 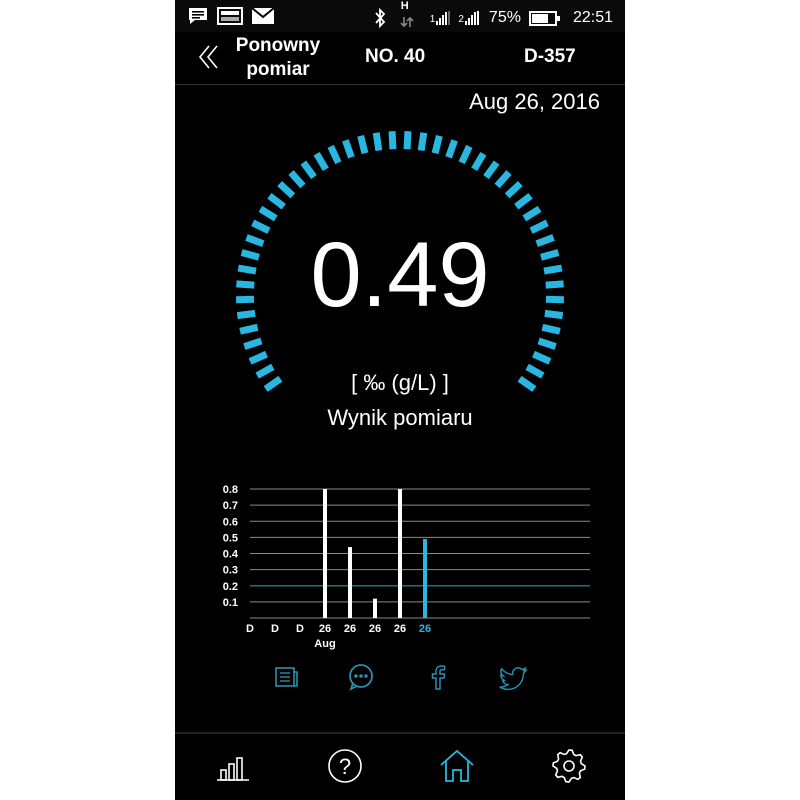 I want to click on result-value: 0.49, so click(x=400, y=275).